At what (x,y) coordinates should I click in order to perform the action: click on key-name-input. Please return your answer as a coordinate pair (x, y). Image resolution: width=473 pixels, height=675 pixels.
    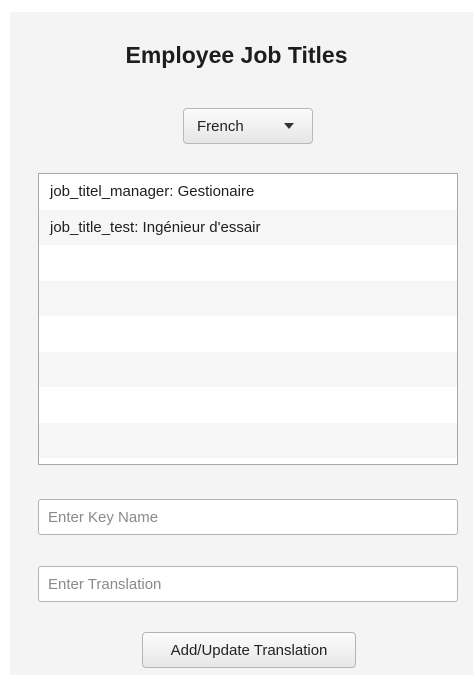
    Looking at the image, I should click on (248, 517).